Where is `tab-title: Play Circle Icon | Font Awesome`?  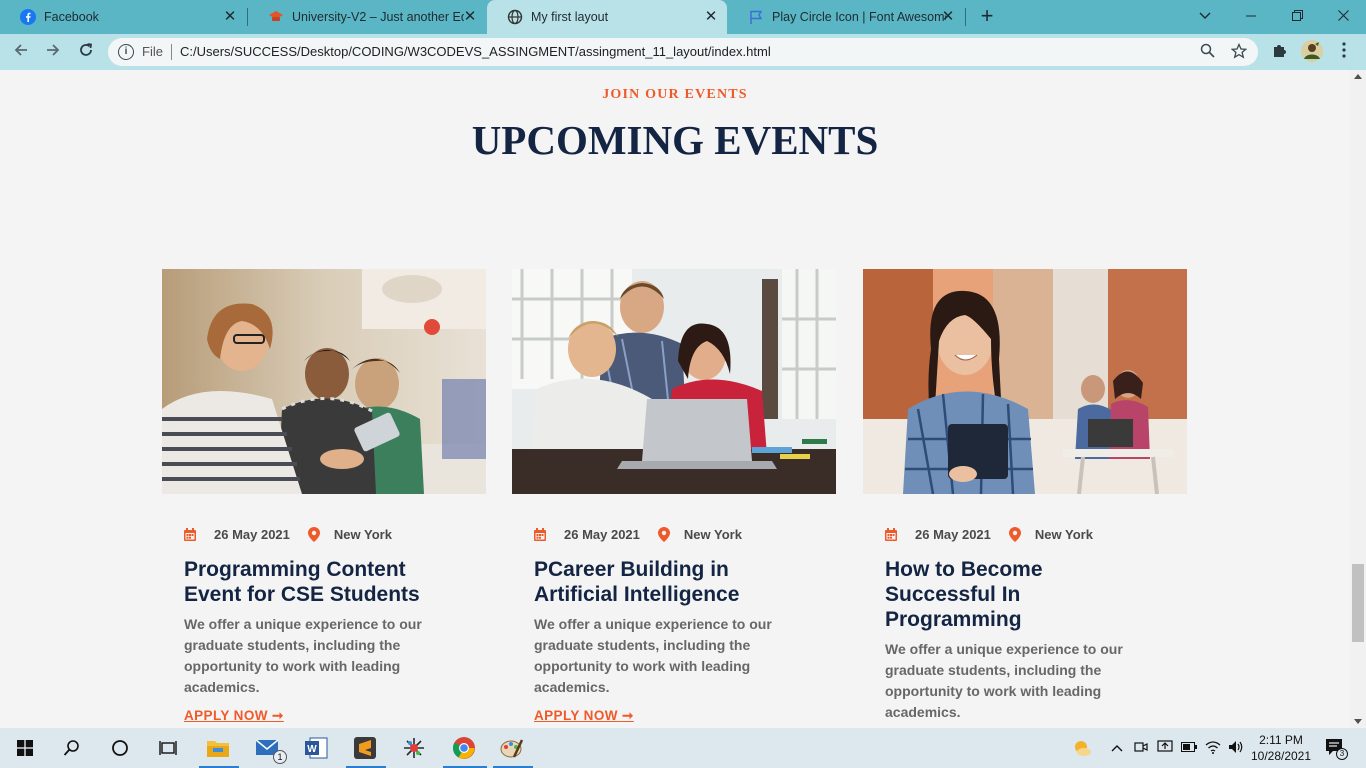
tab-title: Play Circle Icon | Font Awesome is located at coordinates (859, 17).